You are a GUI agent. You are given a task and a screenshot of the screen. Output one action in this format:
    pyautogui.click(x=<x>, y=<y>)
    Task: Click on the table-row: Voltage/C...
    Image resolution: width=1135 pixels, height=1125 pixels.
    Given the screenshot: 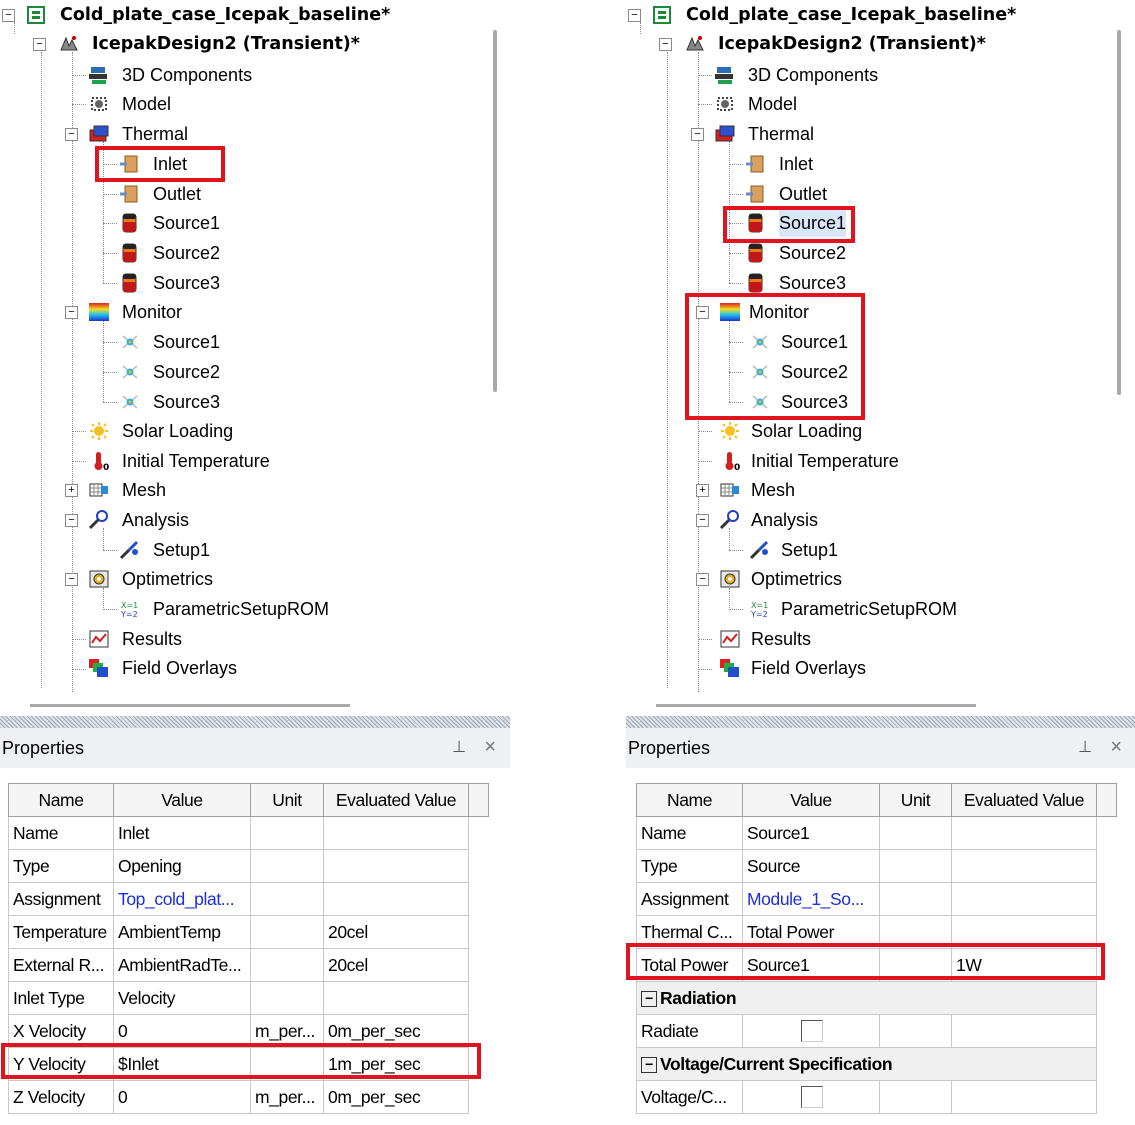 What is the action you would take?
    pyautogui.click(x=876, y=1097)
    